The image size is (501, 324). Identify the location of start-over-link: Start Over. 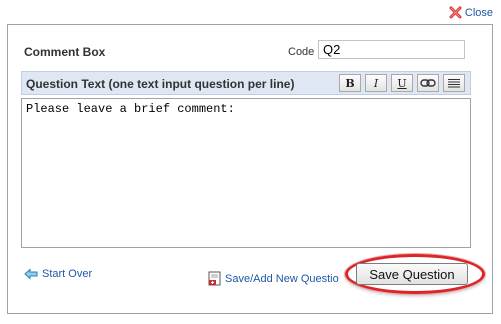
(58, 274).